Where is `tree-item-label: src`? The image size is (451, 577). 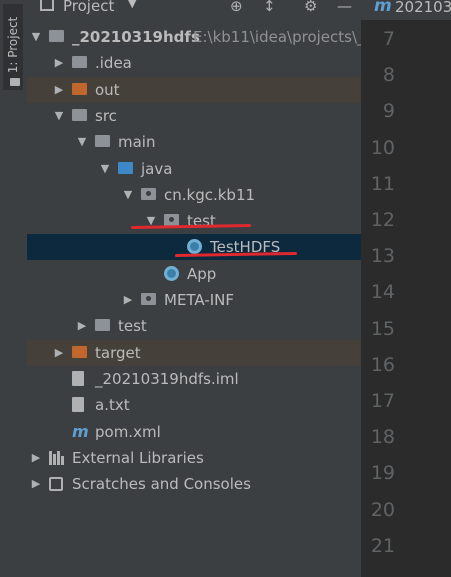
tree-item-label: src is located at coordinates (106, 115).